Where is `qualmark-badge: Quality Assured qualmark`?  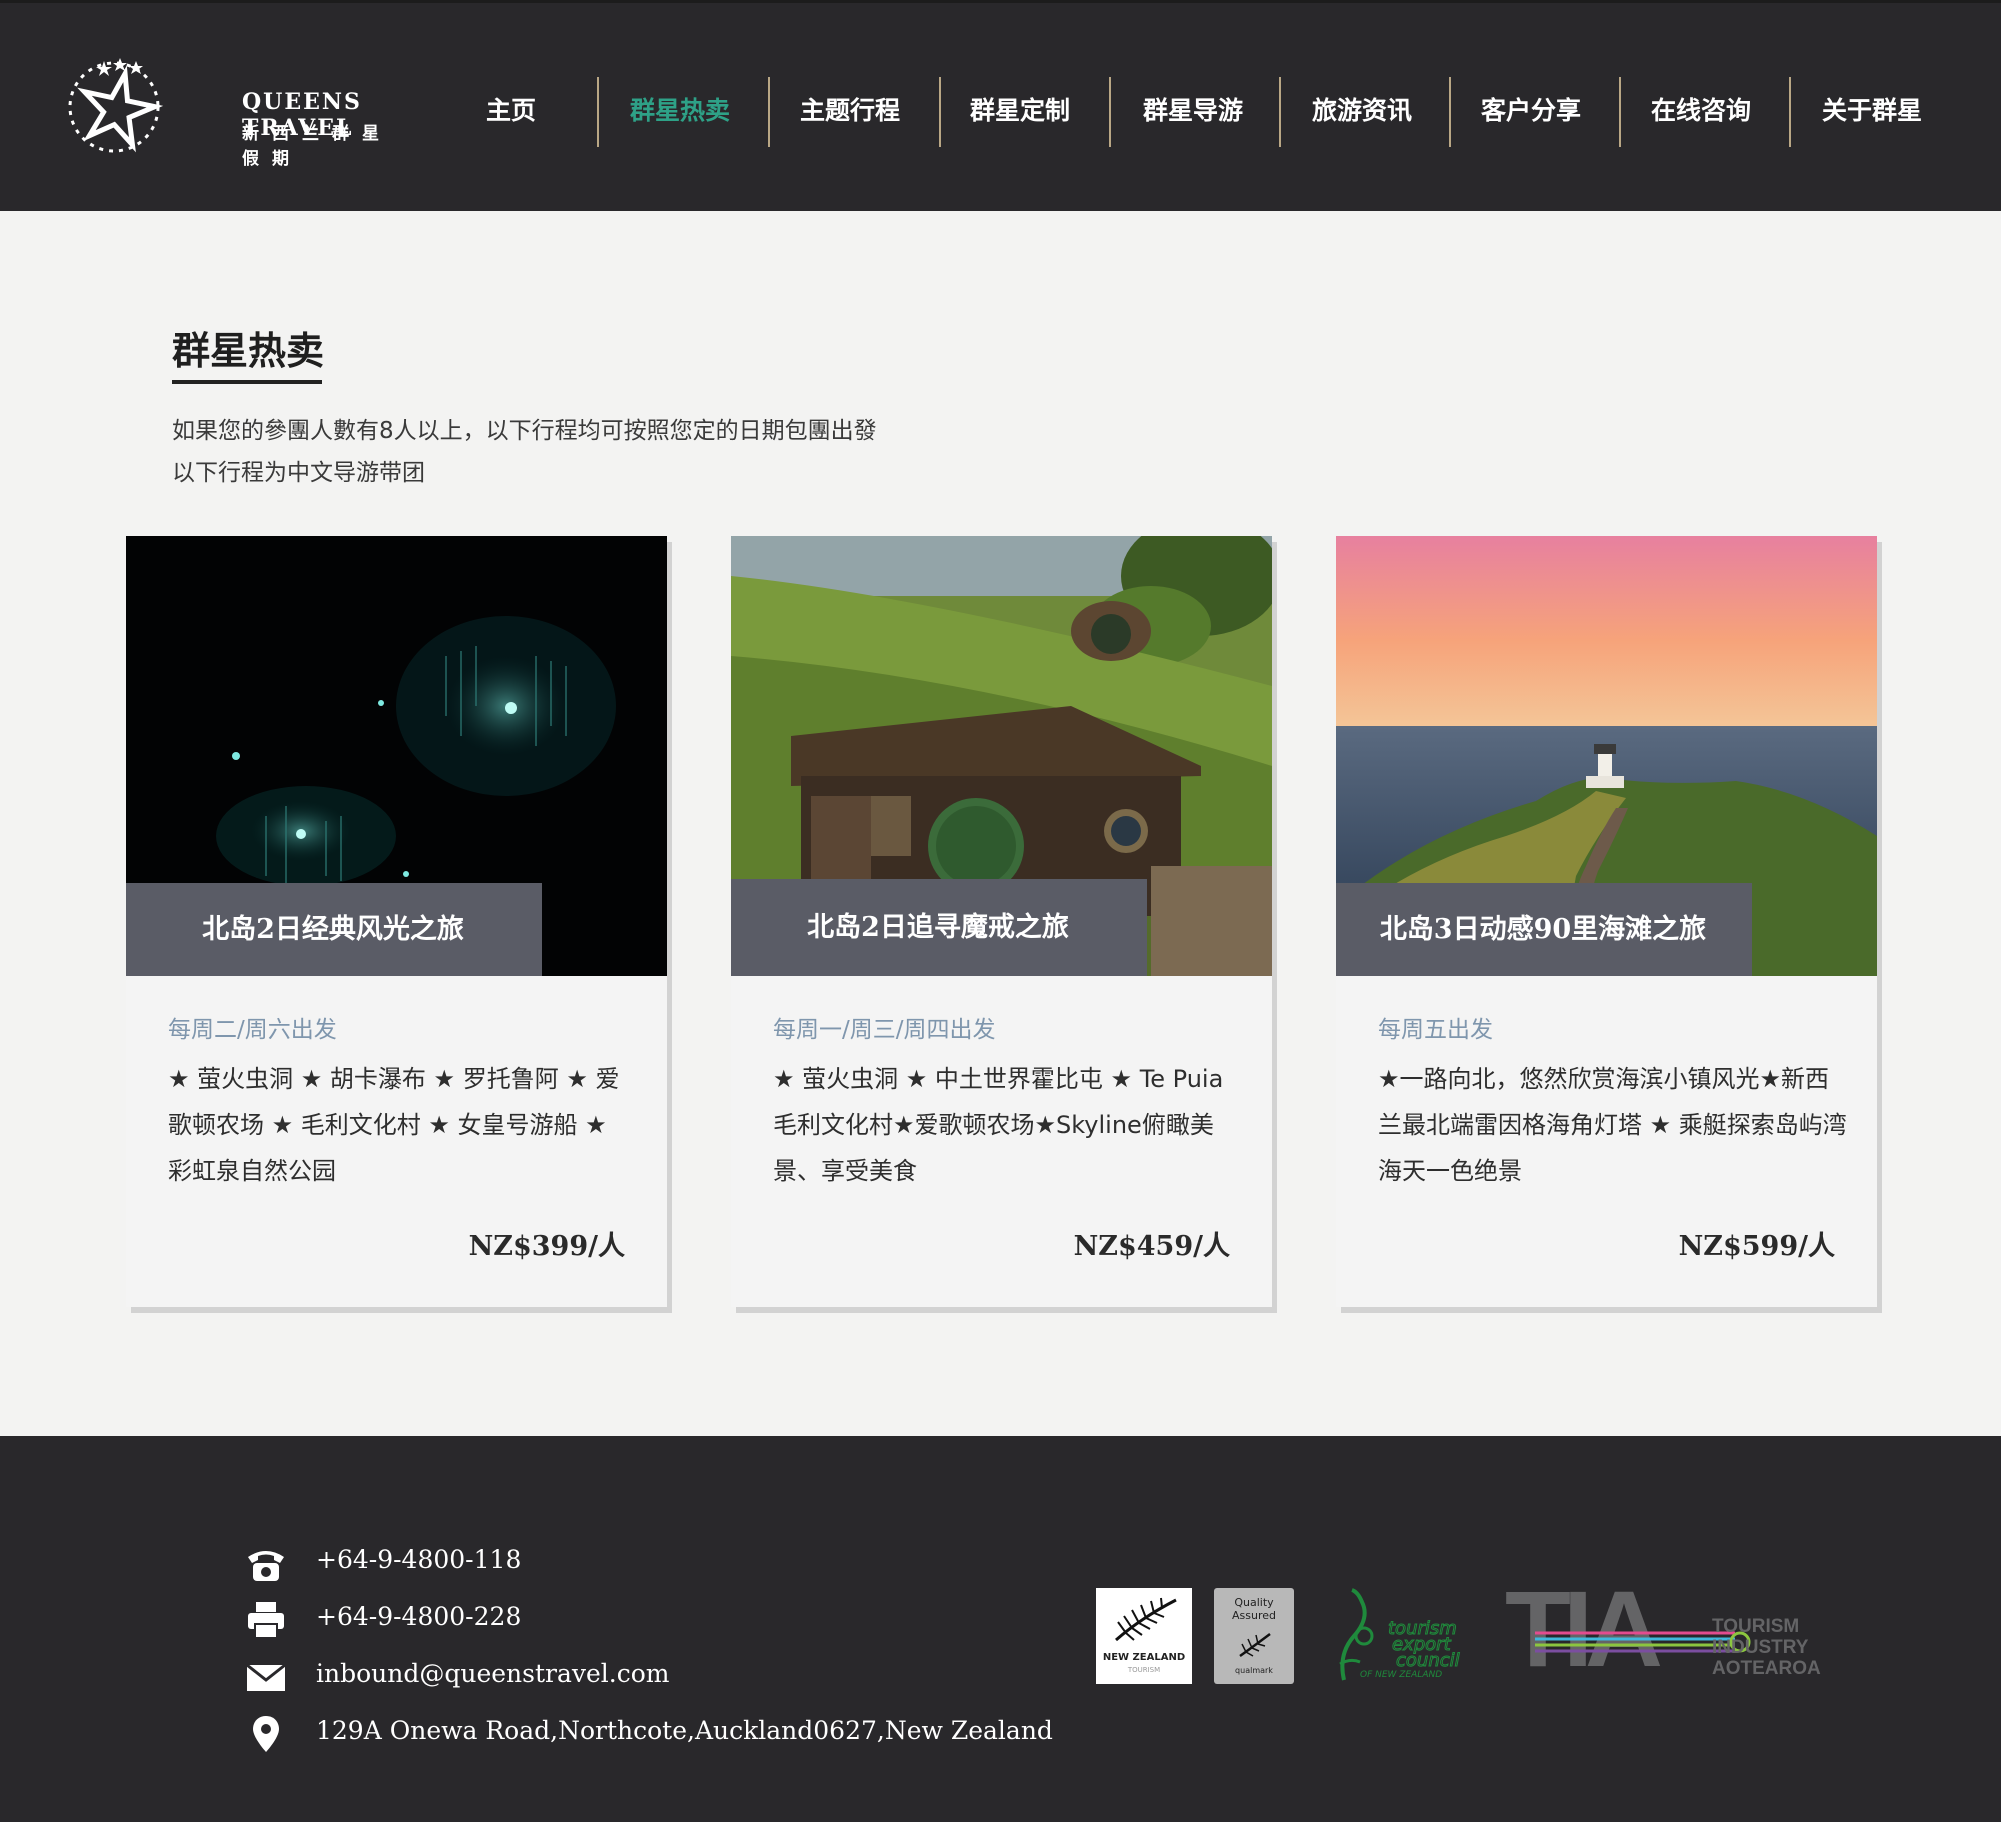
qualmark-badge: Quality Assured qualmark is located at coordinates (1254, 1636).